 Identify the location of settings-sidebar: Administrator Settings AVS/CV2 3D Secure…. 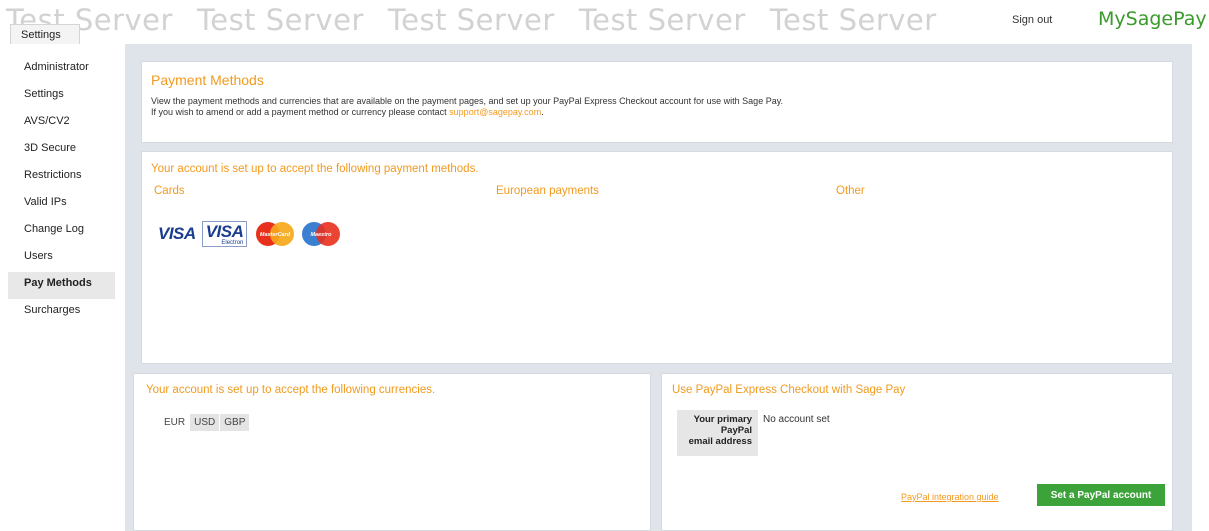
(67, 287).